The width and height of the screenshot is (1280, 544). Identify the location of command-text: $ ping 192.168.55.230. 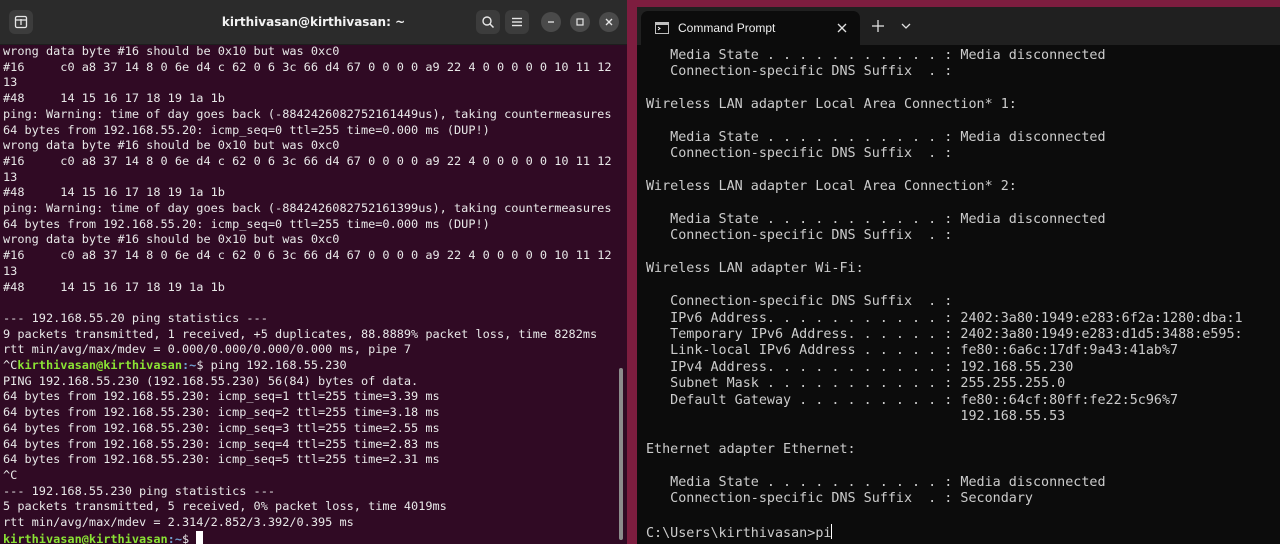
(271, 365).